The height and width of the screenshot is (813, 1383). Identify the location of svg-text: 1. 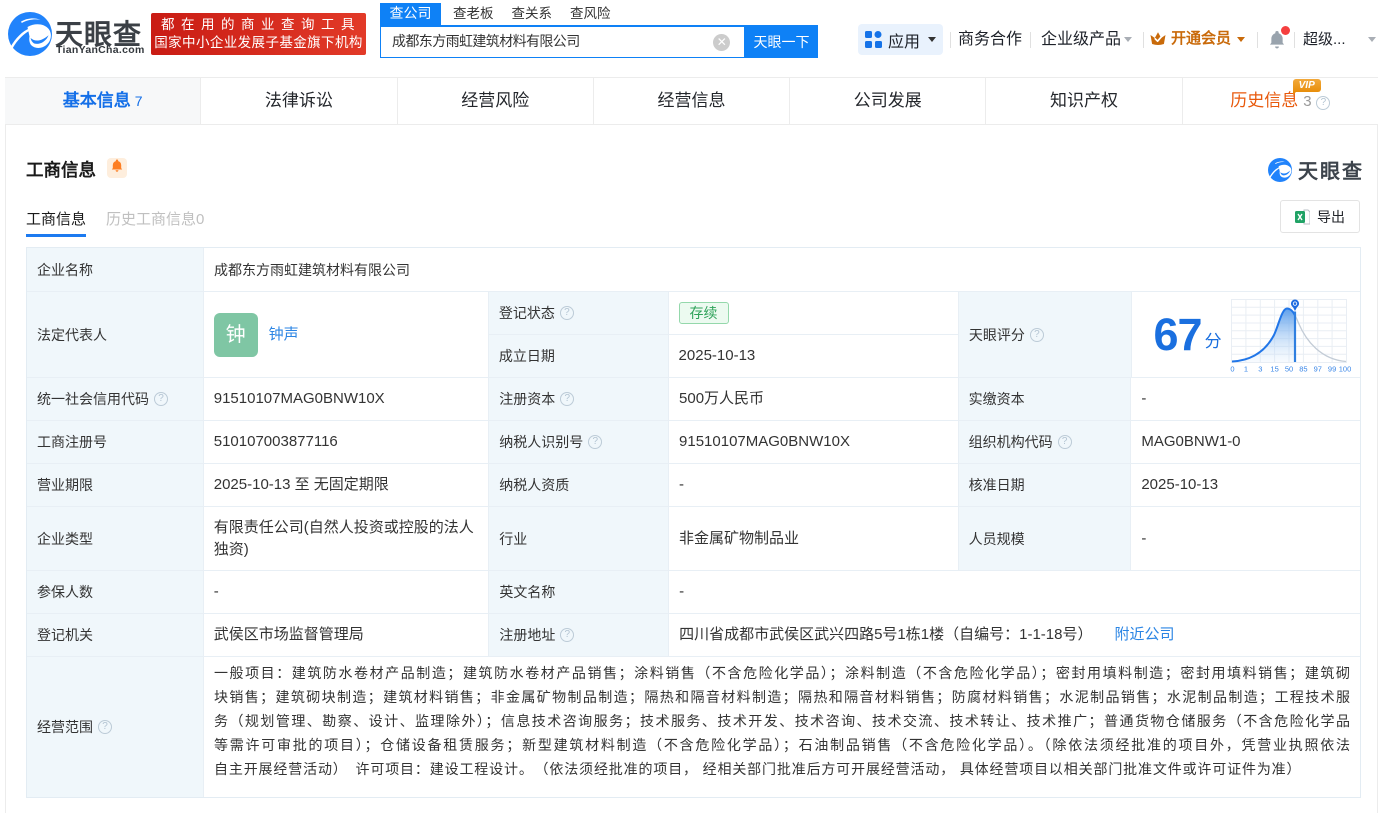
(1245, 369).